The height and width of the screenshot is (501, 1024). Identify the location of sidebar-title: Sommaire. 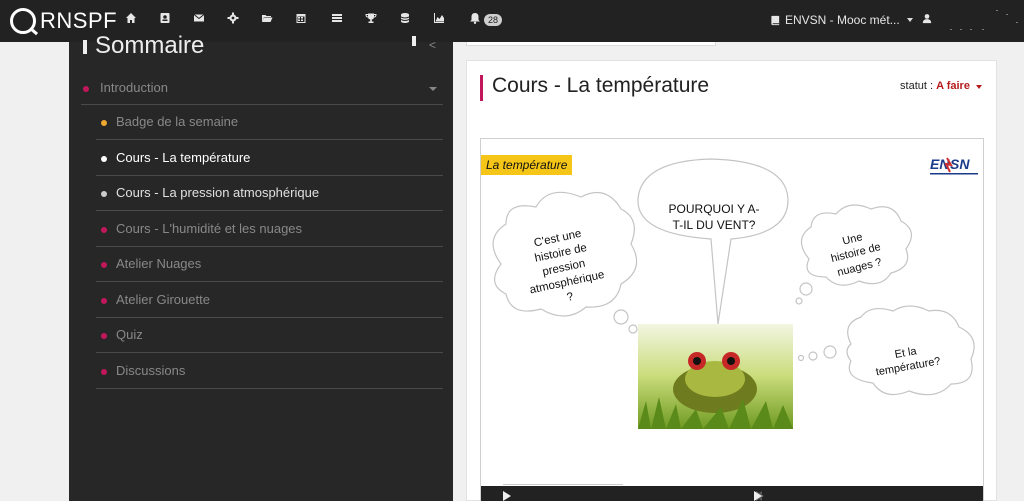
(143, 46).